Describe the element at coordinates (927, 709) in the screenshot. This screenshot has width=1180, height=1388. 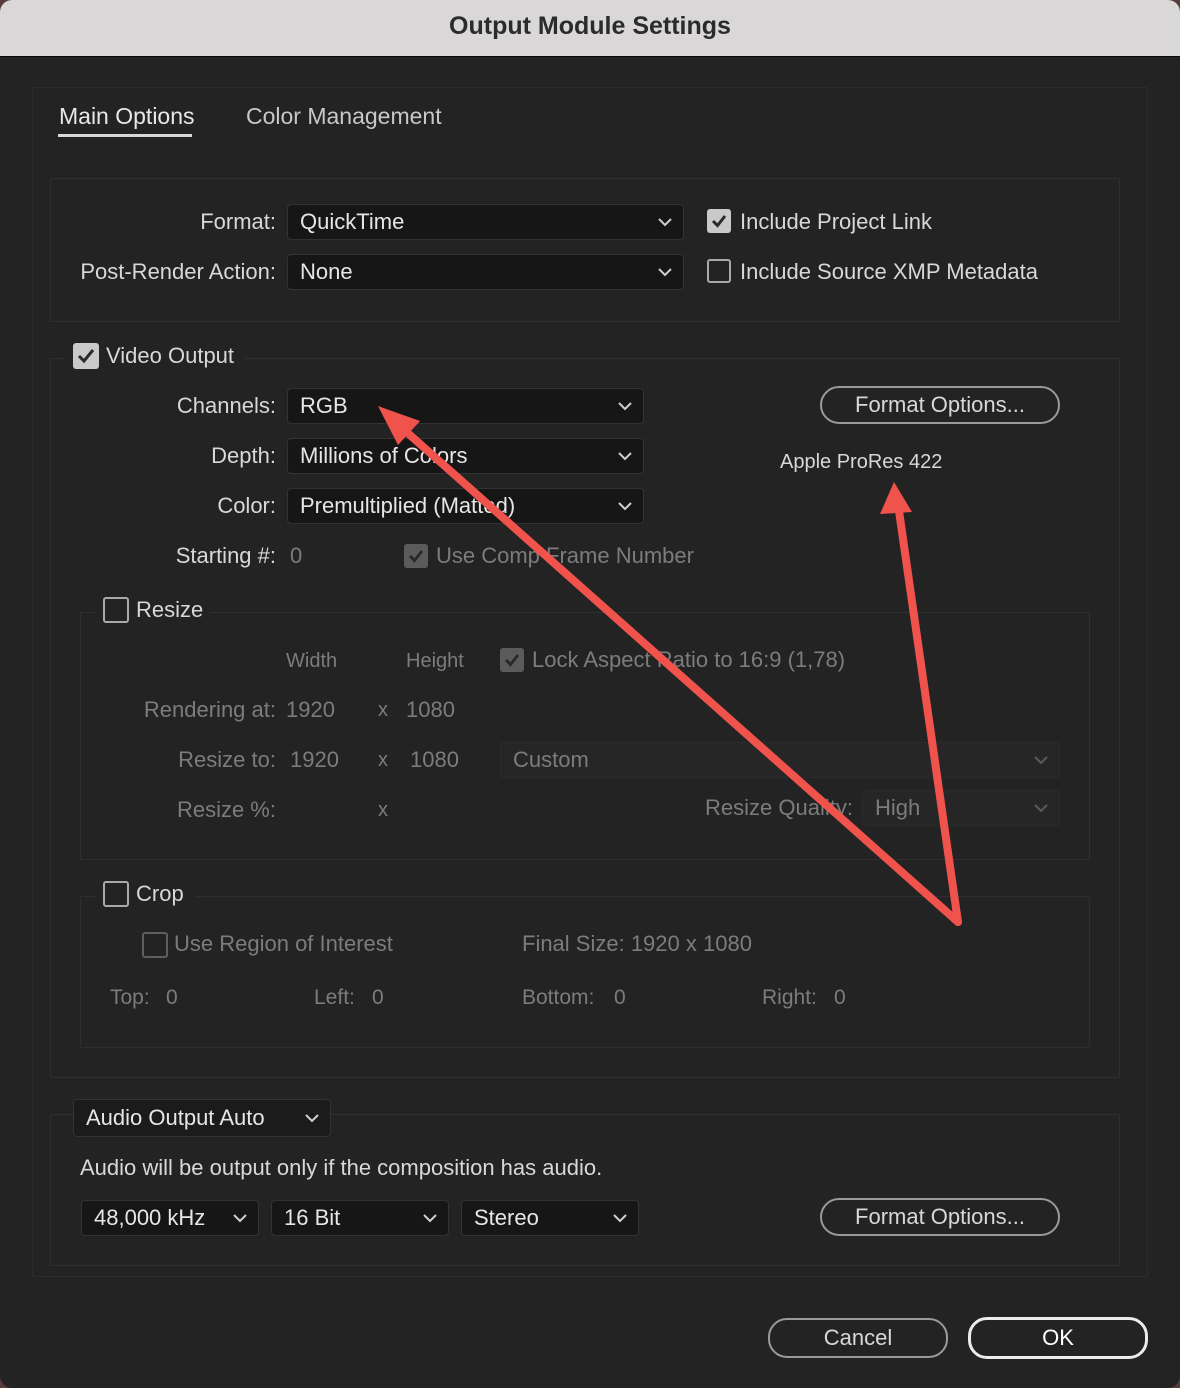
I see `arrow-to-codec-line` at that location.